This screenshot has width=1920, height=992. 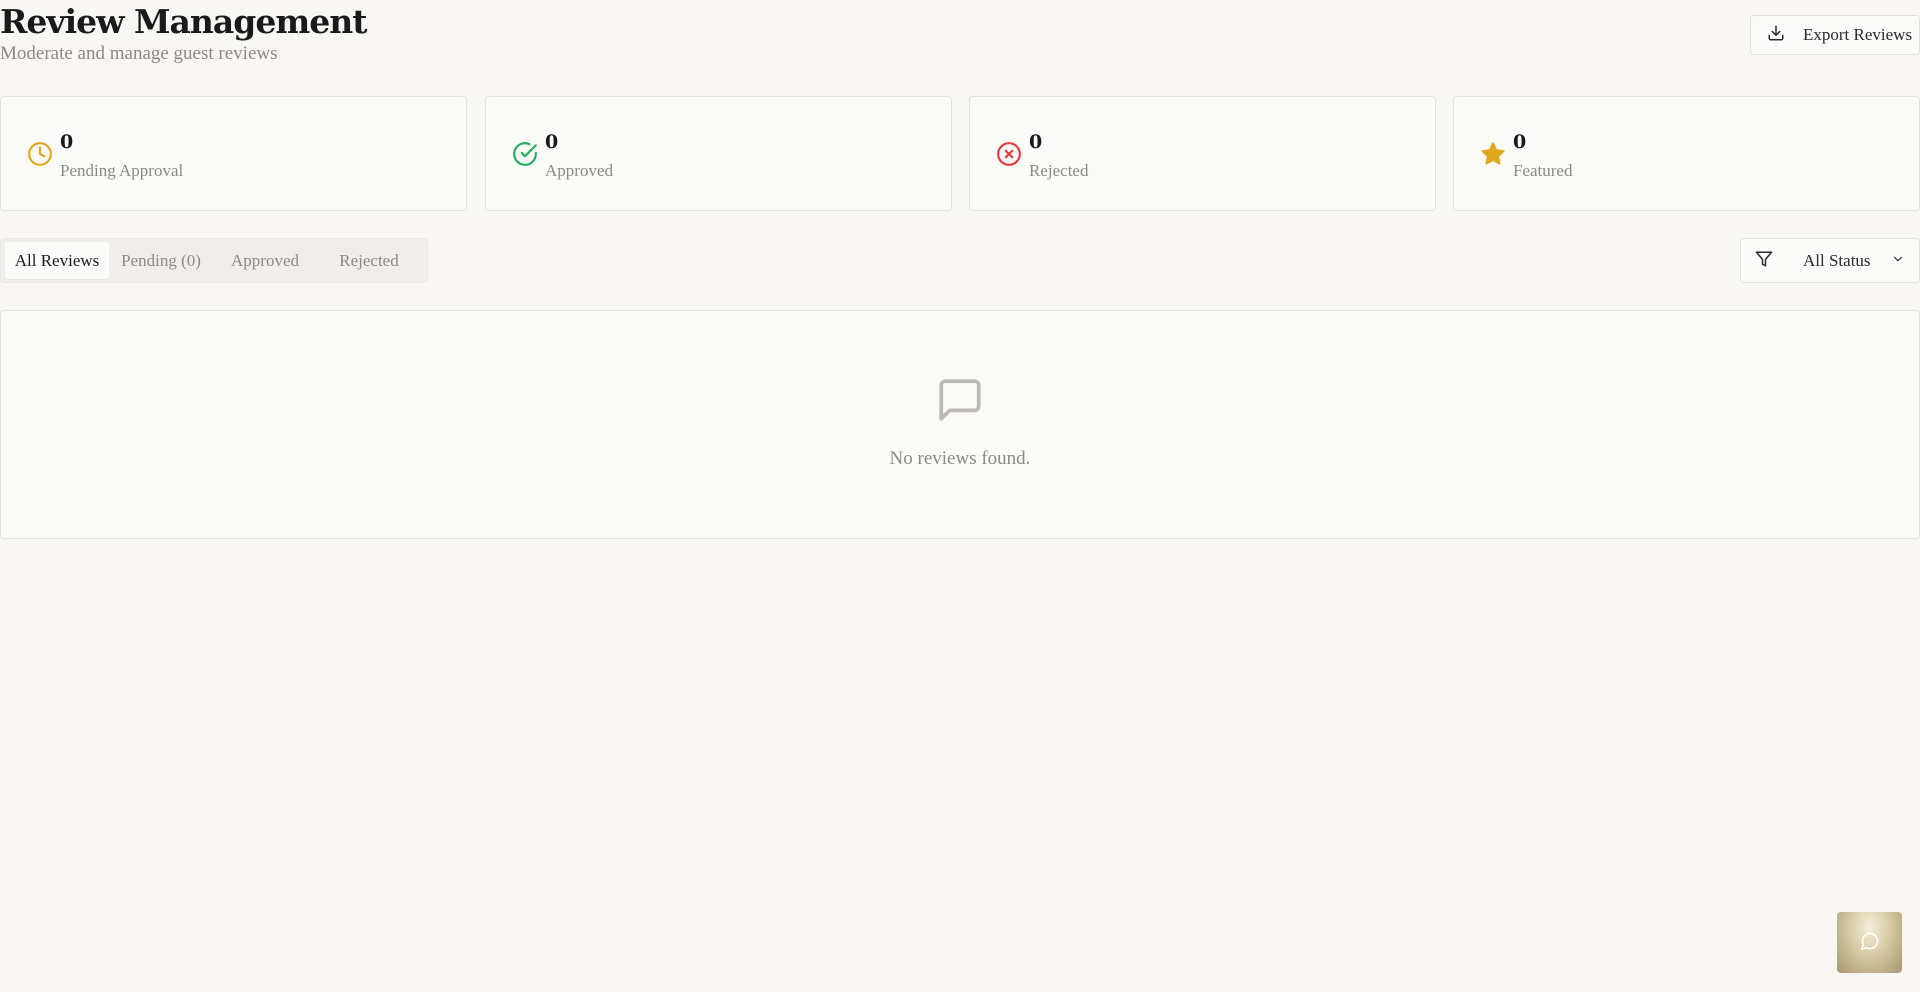 I want to click on chat-bubble-icon, so click(x=1870, y=943).